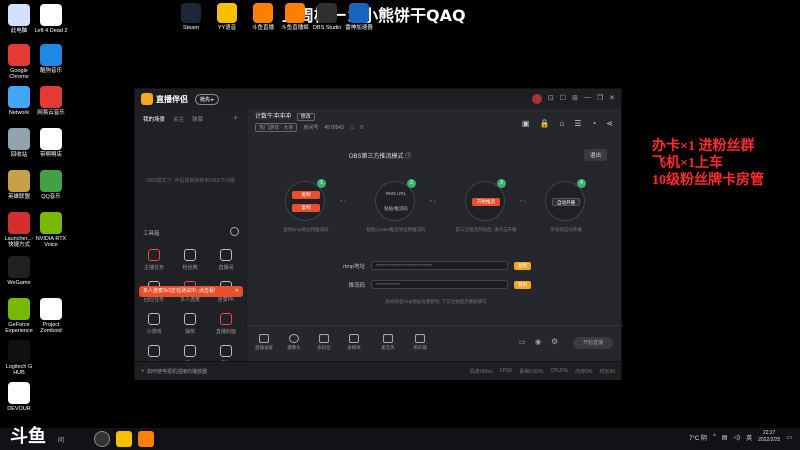 The image size is (800, 450). I want to click on help-icon: ⓘ, so click(408, 157).